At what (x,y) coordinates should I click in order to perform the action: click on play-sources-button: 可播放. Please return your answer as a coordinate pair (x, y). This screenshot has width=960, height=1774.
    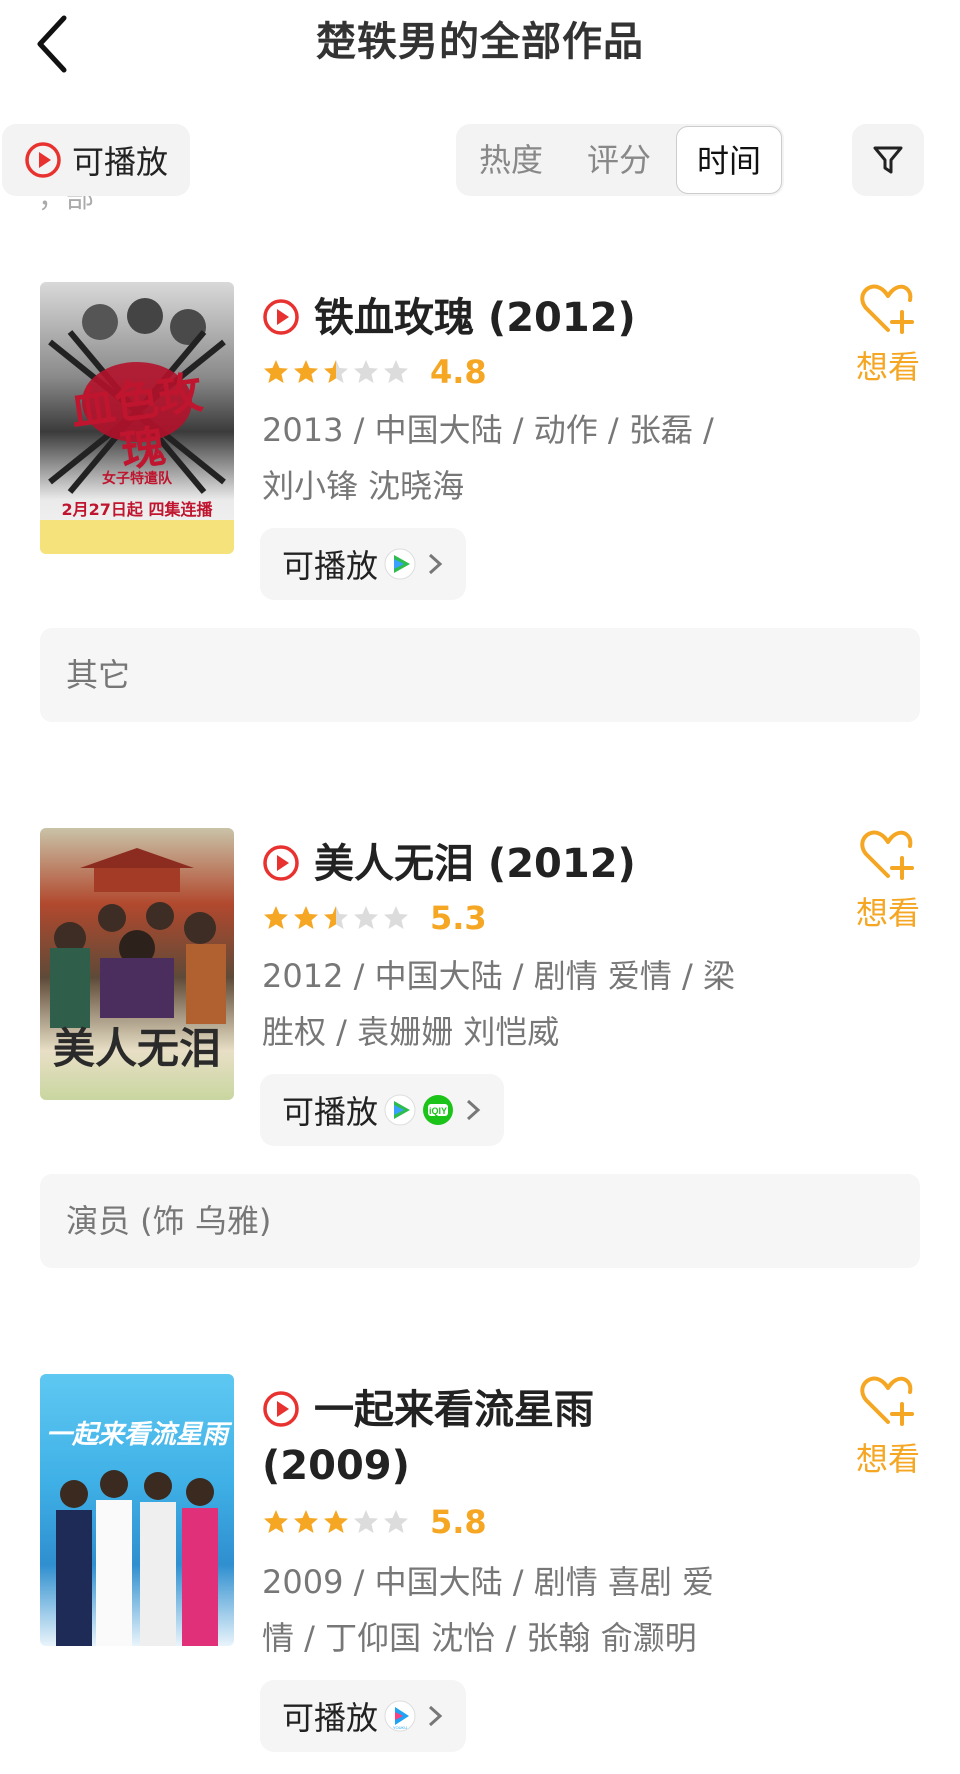
    Looking at the image, I should click on (363, 564).